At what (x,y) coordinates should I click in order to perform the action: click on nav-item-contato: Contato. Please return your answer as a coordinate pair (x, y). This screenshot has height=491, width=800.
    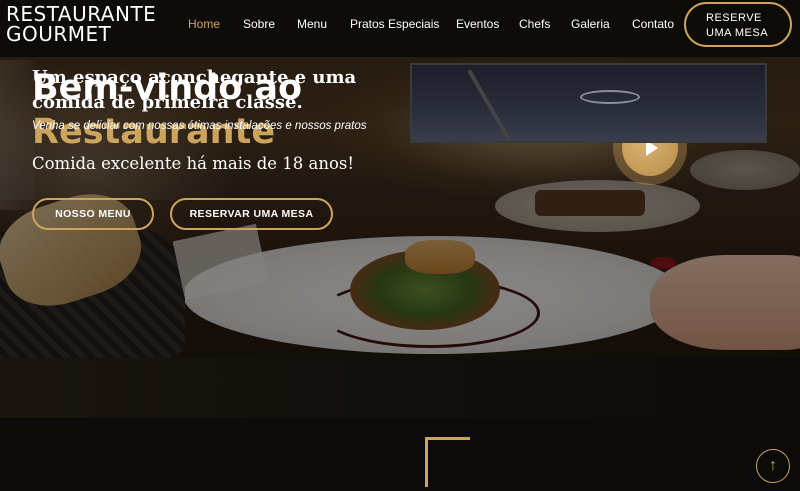
    Looking at the image, I should click on (653, 24).